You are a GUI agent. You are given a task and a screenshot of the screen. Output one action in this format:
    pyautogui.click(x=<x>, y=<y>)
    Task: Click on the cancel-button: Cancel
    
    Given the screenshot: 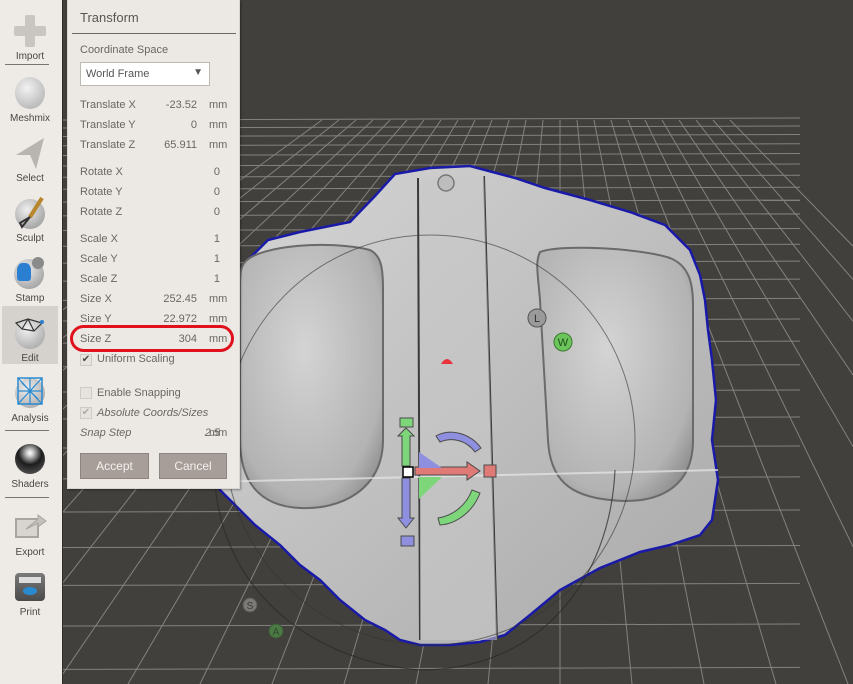 What is the action you would take?
    pyautogui.click(x=193, y=466)
    